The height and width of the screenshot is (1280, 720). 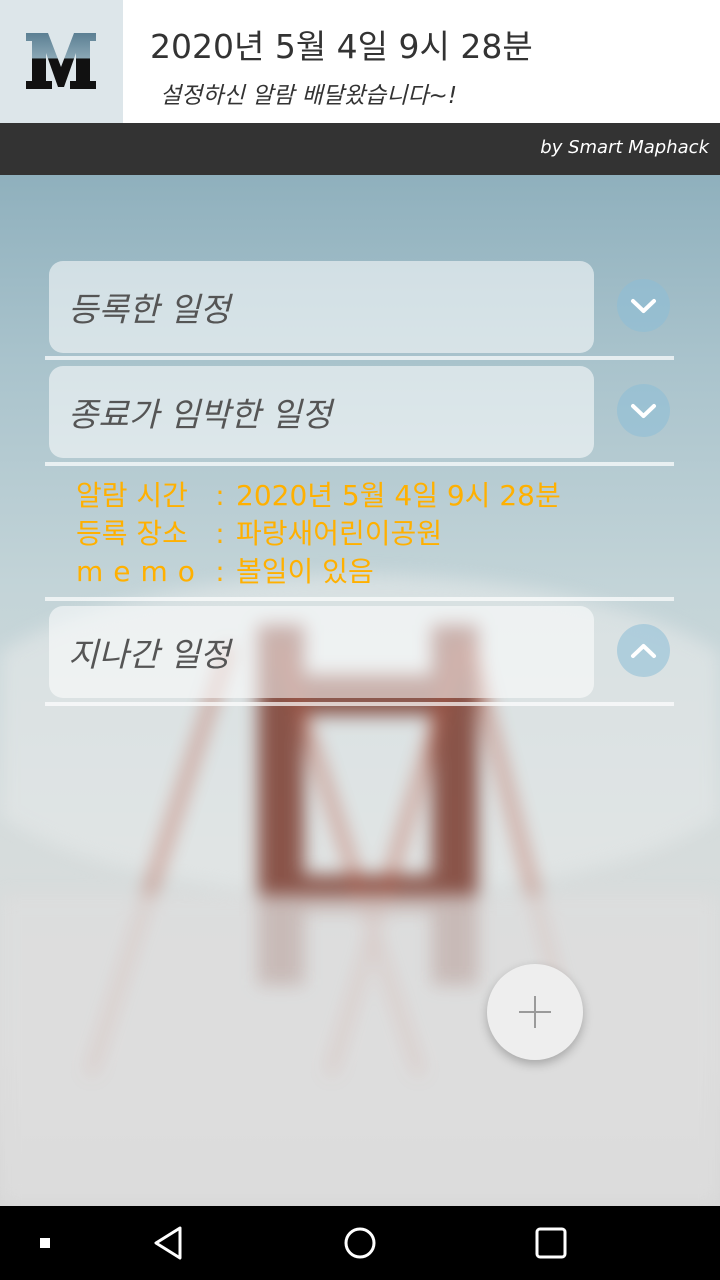 I want to click on byline-bar: by Smart Maphack, so click(x=360, y=149).